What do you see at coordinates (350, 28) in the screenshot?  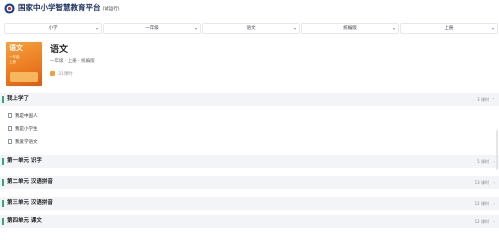 I see `edition-select: 统编版 ▾` at bounding box center [350, 28].